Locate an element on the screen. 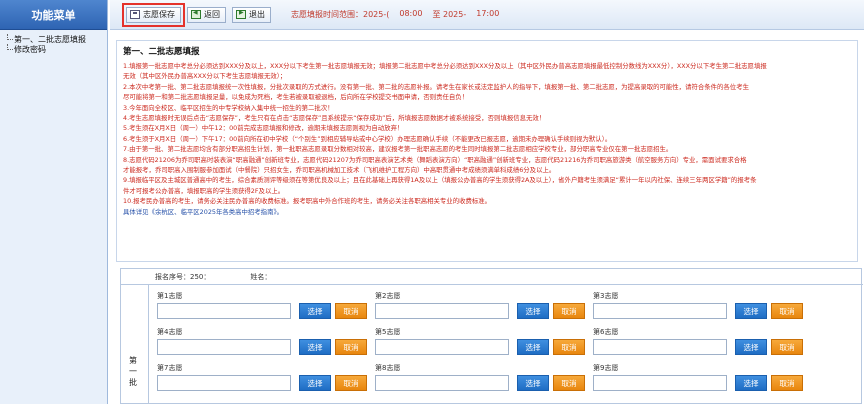 Image resolution: width=864 pixels, height=404 pixels. sidebar-item-change-password: 修改密码 is located at coordinates (55, 49).